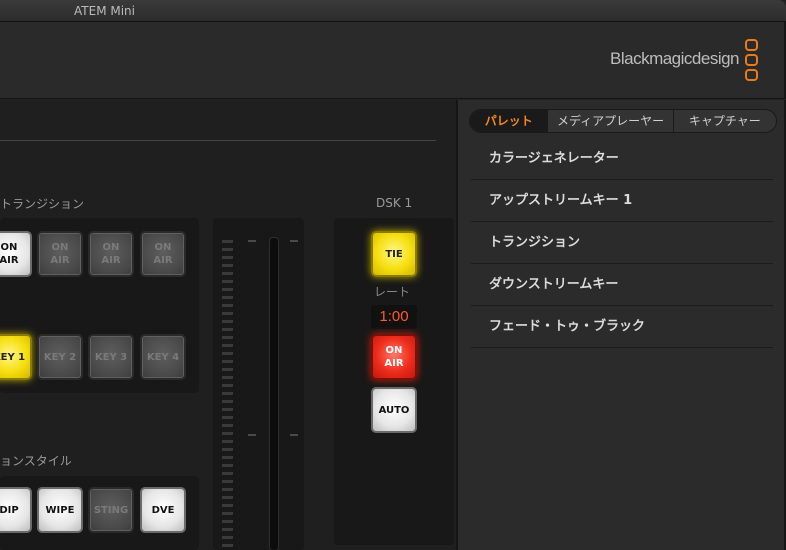 The width and height of the screenshot is (786, 550). I want to click on window-title: ATEM Mini, so click(104, 11).